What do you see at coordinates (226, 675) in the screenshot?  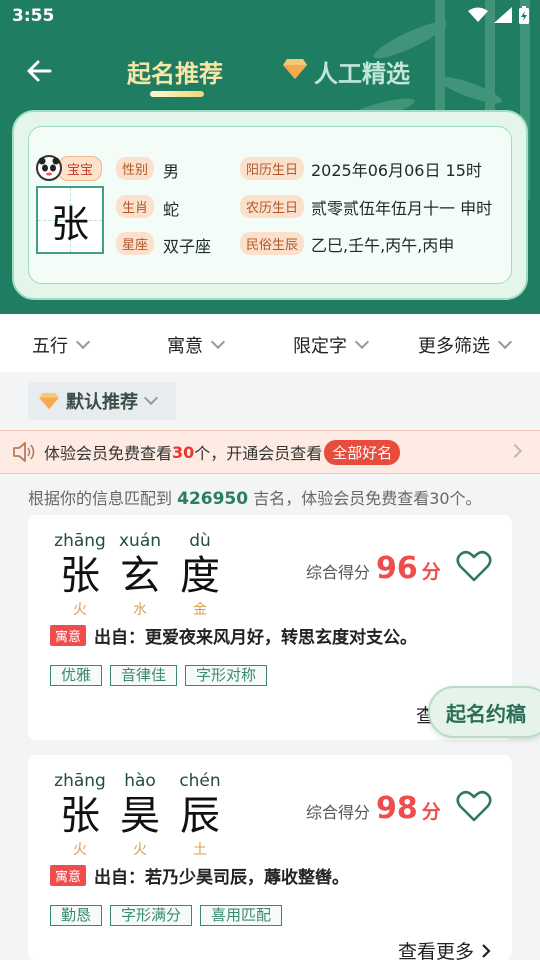 I see `name-tag-chip: 字形对称` at bounding box center [226, 675].